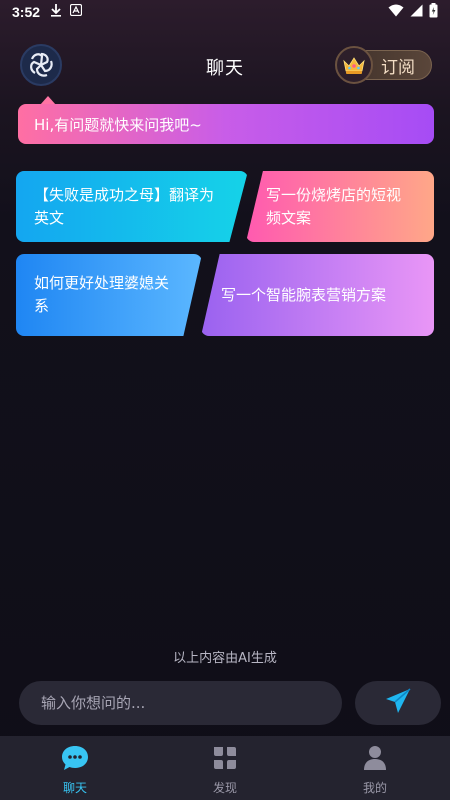 The width and height of the screenshot is (450, 800). I want to click on suggestion-card-smartwatch: 写一个智能腕表营销方案, so click(317, 295).